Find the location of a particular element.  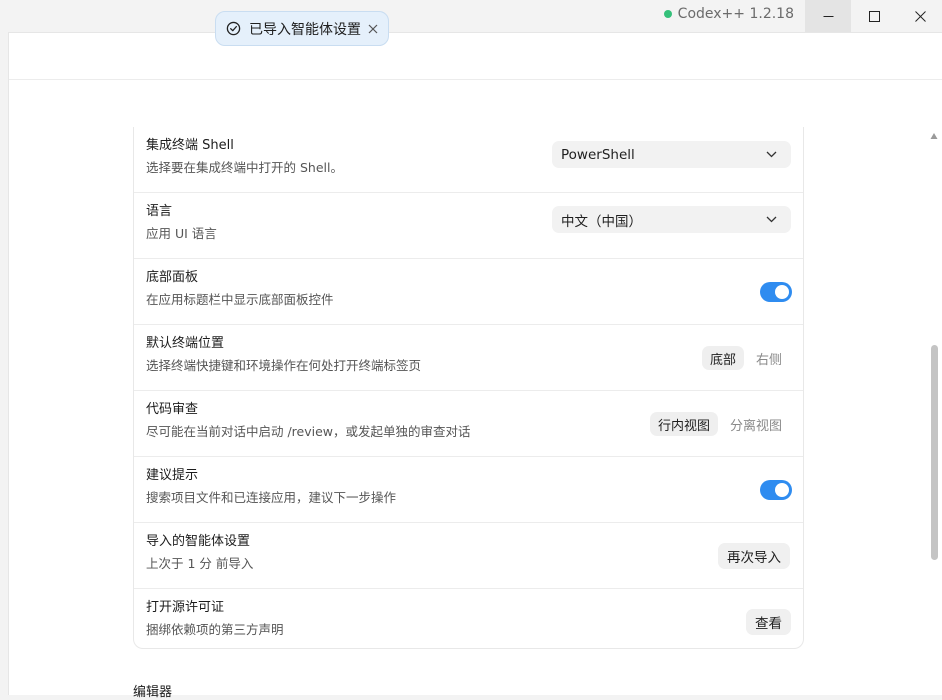

setting-row-suggestions: 建议提示 搜索项目文件和已连接应用，建议下一步操作 is located at coordinates (468, 490).